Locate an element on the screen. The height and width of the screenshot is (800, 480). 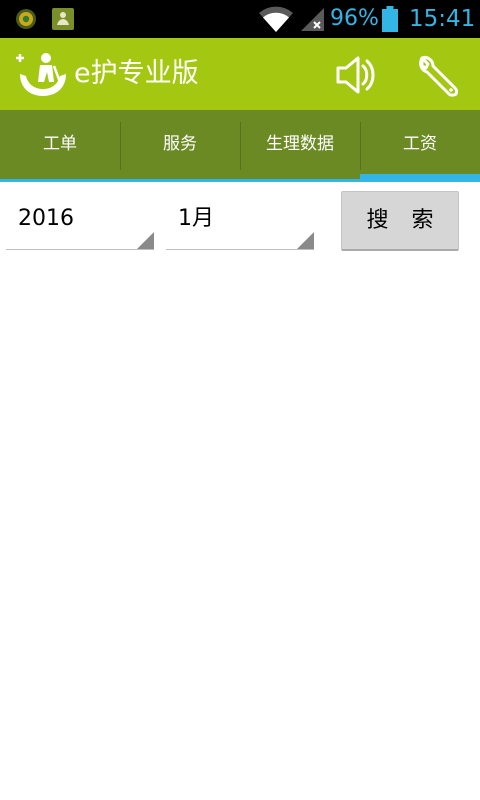
battery-percent: 96% is located at coordinates (354, 18).